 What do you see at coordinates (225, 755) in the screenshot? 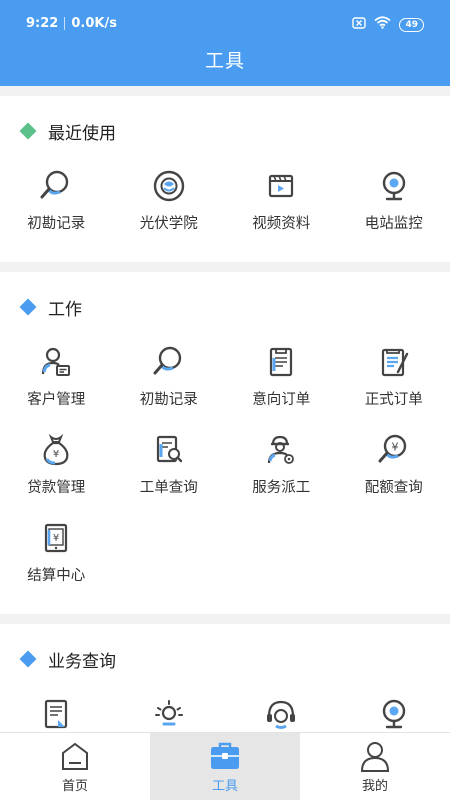
I see `toolbox-icon` at bounding box center [225, 755].